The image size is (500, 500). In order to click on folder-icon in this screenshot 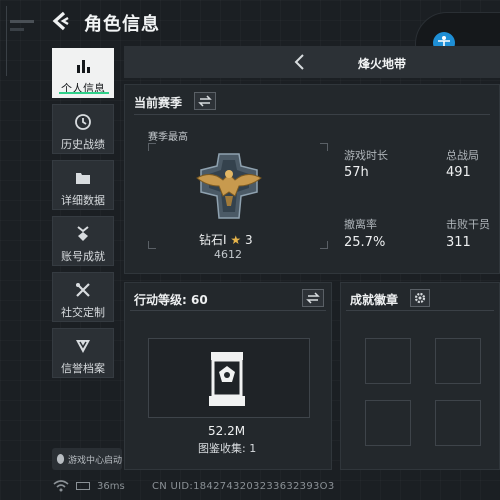, I will do `click(83, 178)`.